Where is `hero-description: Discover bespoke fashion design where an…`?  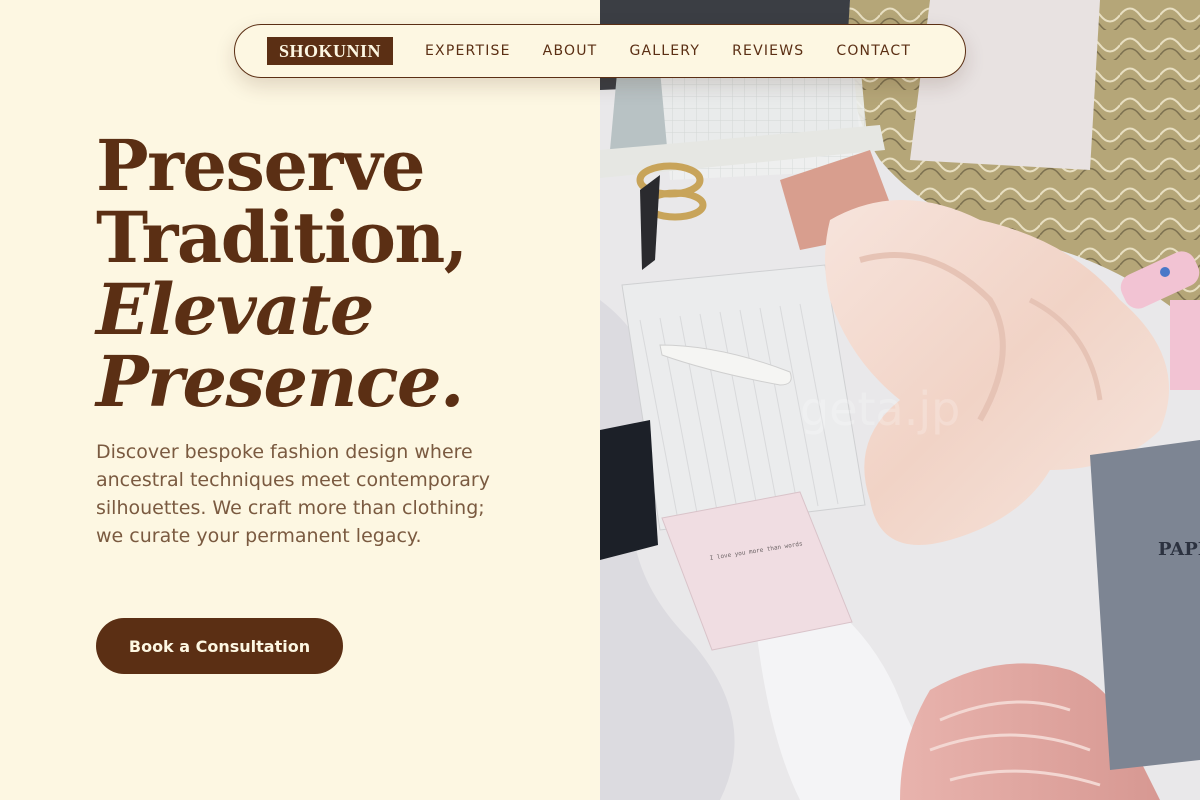
hero-description: Discover bespoke fashion design where an… is located at coordinates (293, 494).